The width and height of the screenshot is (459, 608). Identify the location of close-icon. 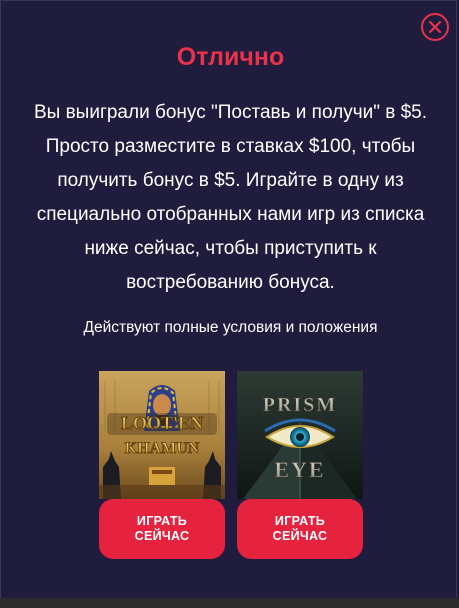
(435, 27).